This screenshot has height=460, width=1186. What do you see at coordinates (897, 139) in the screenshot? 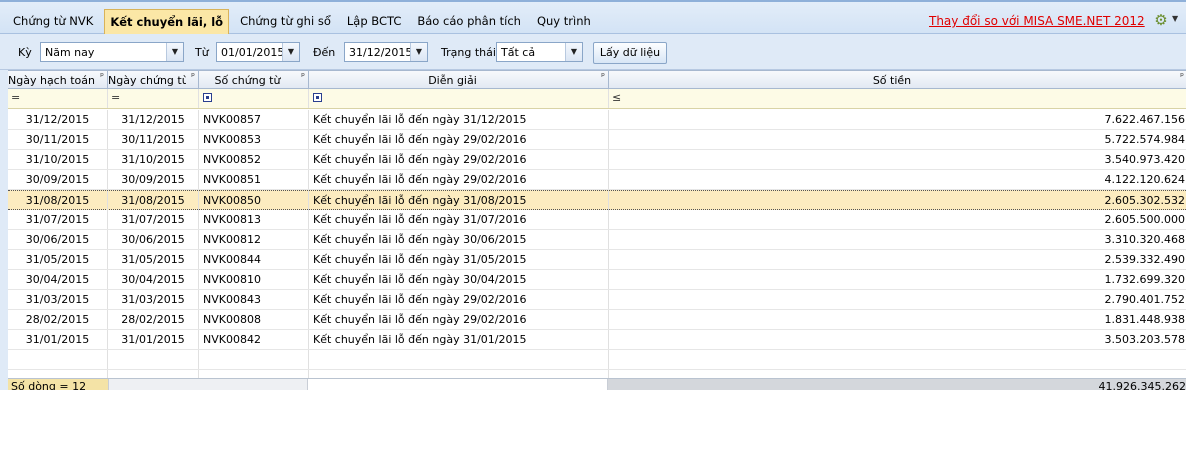
I see `cell-amount: 5.722.574.984` at bounding box center [897, 139].